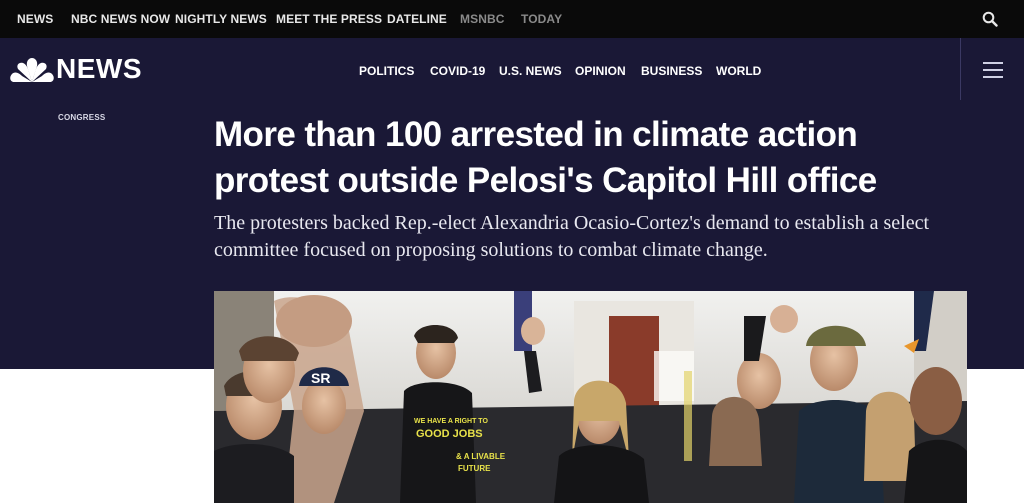 Image resolution: width=1024 pixels, height=503 pixels. What do you see at coordinates (35, 19) in the screenshot?
I see `topnav-news: NEWS` at bounding box center [35, 19].